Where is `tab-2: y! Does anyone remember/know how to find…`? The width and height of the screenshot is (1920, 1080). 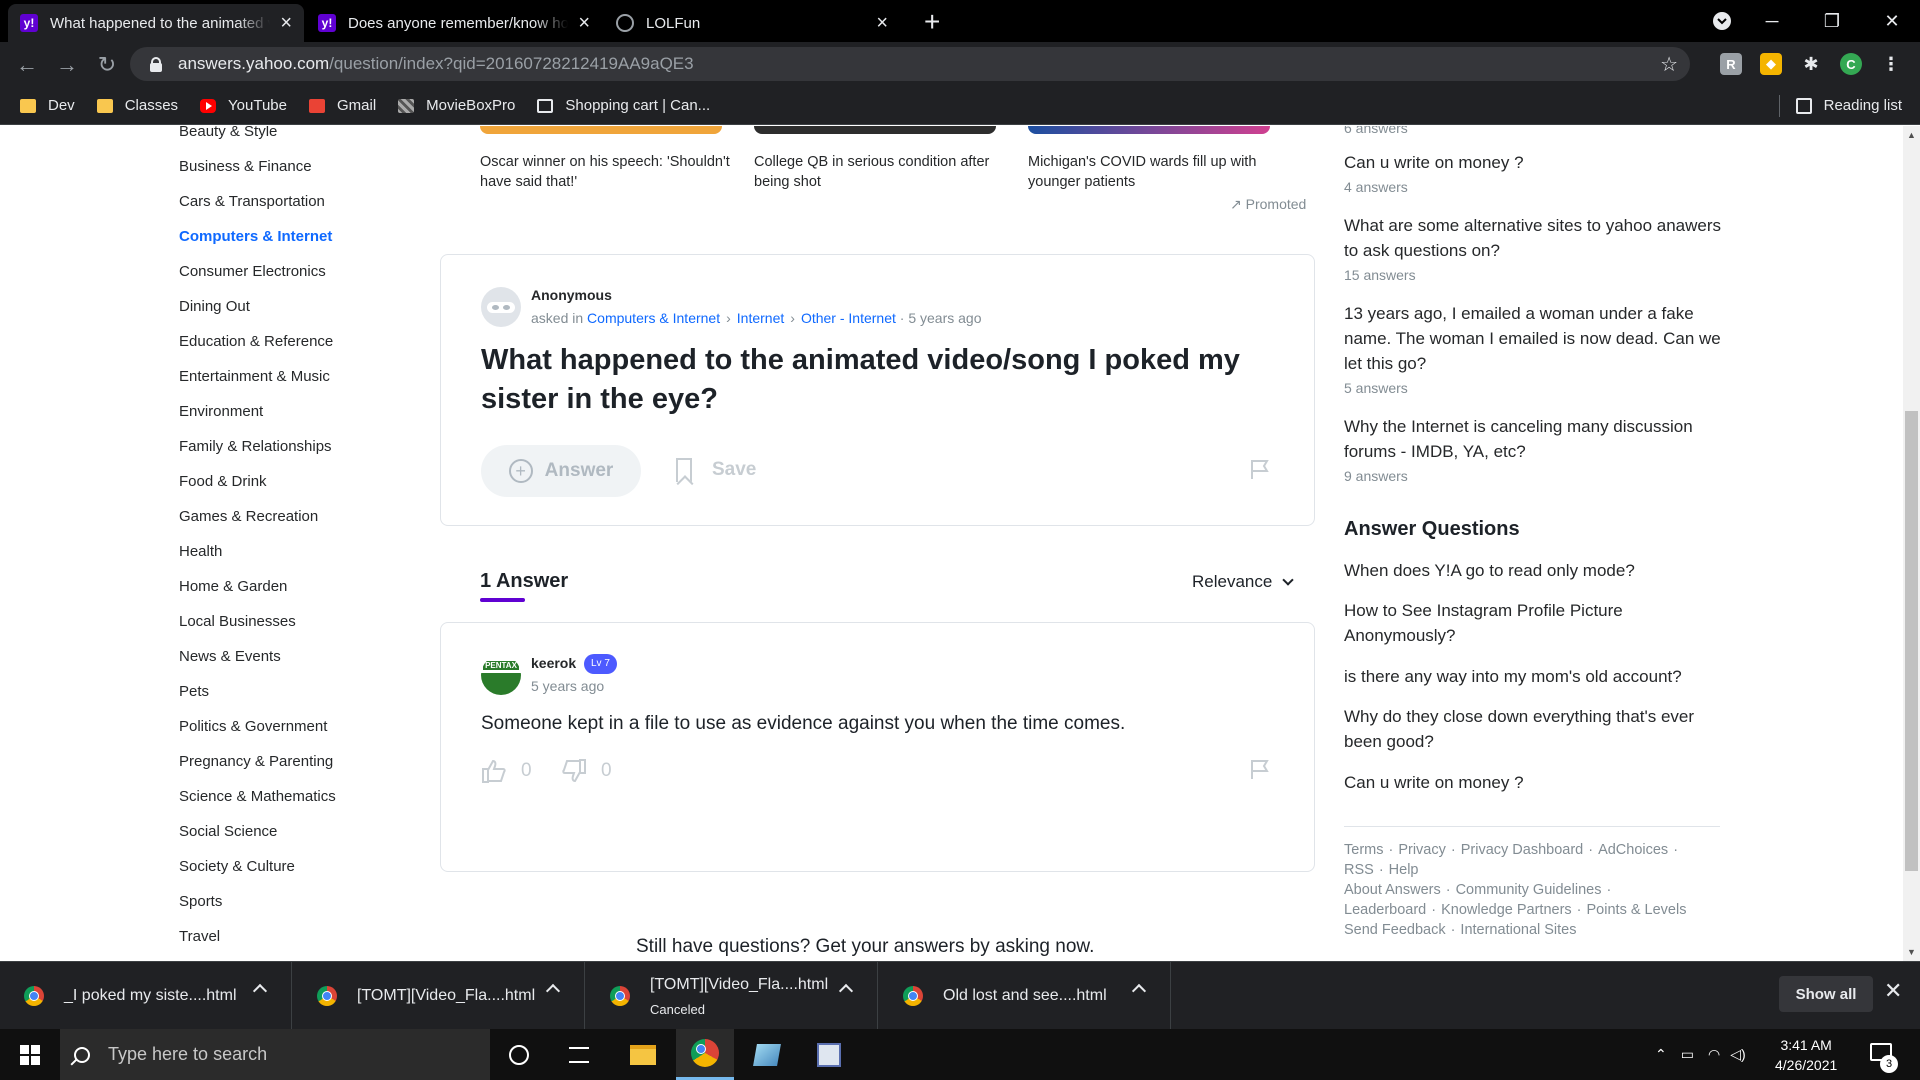 tab-2: y! Does anyone remember/know how to find… is located at coordinates (454, 23).